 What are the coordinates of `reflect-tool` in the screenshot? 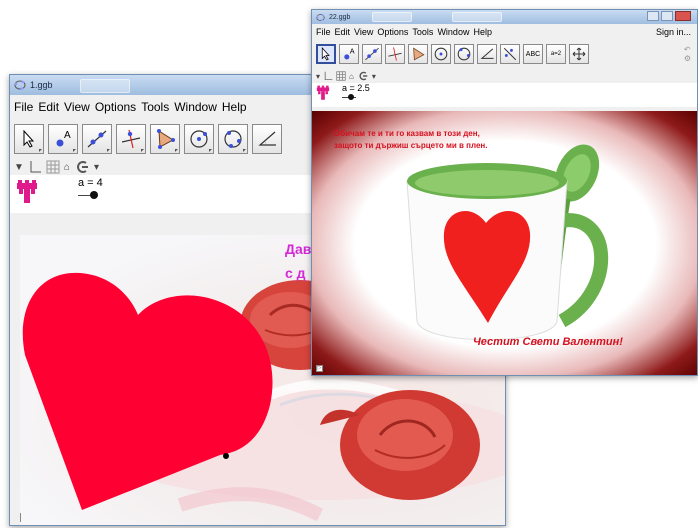 It's located at (510, 54).